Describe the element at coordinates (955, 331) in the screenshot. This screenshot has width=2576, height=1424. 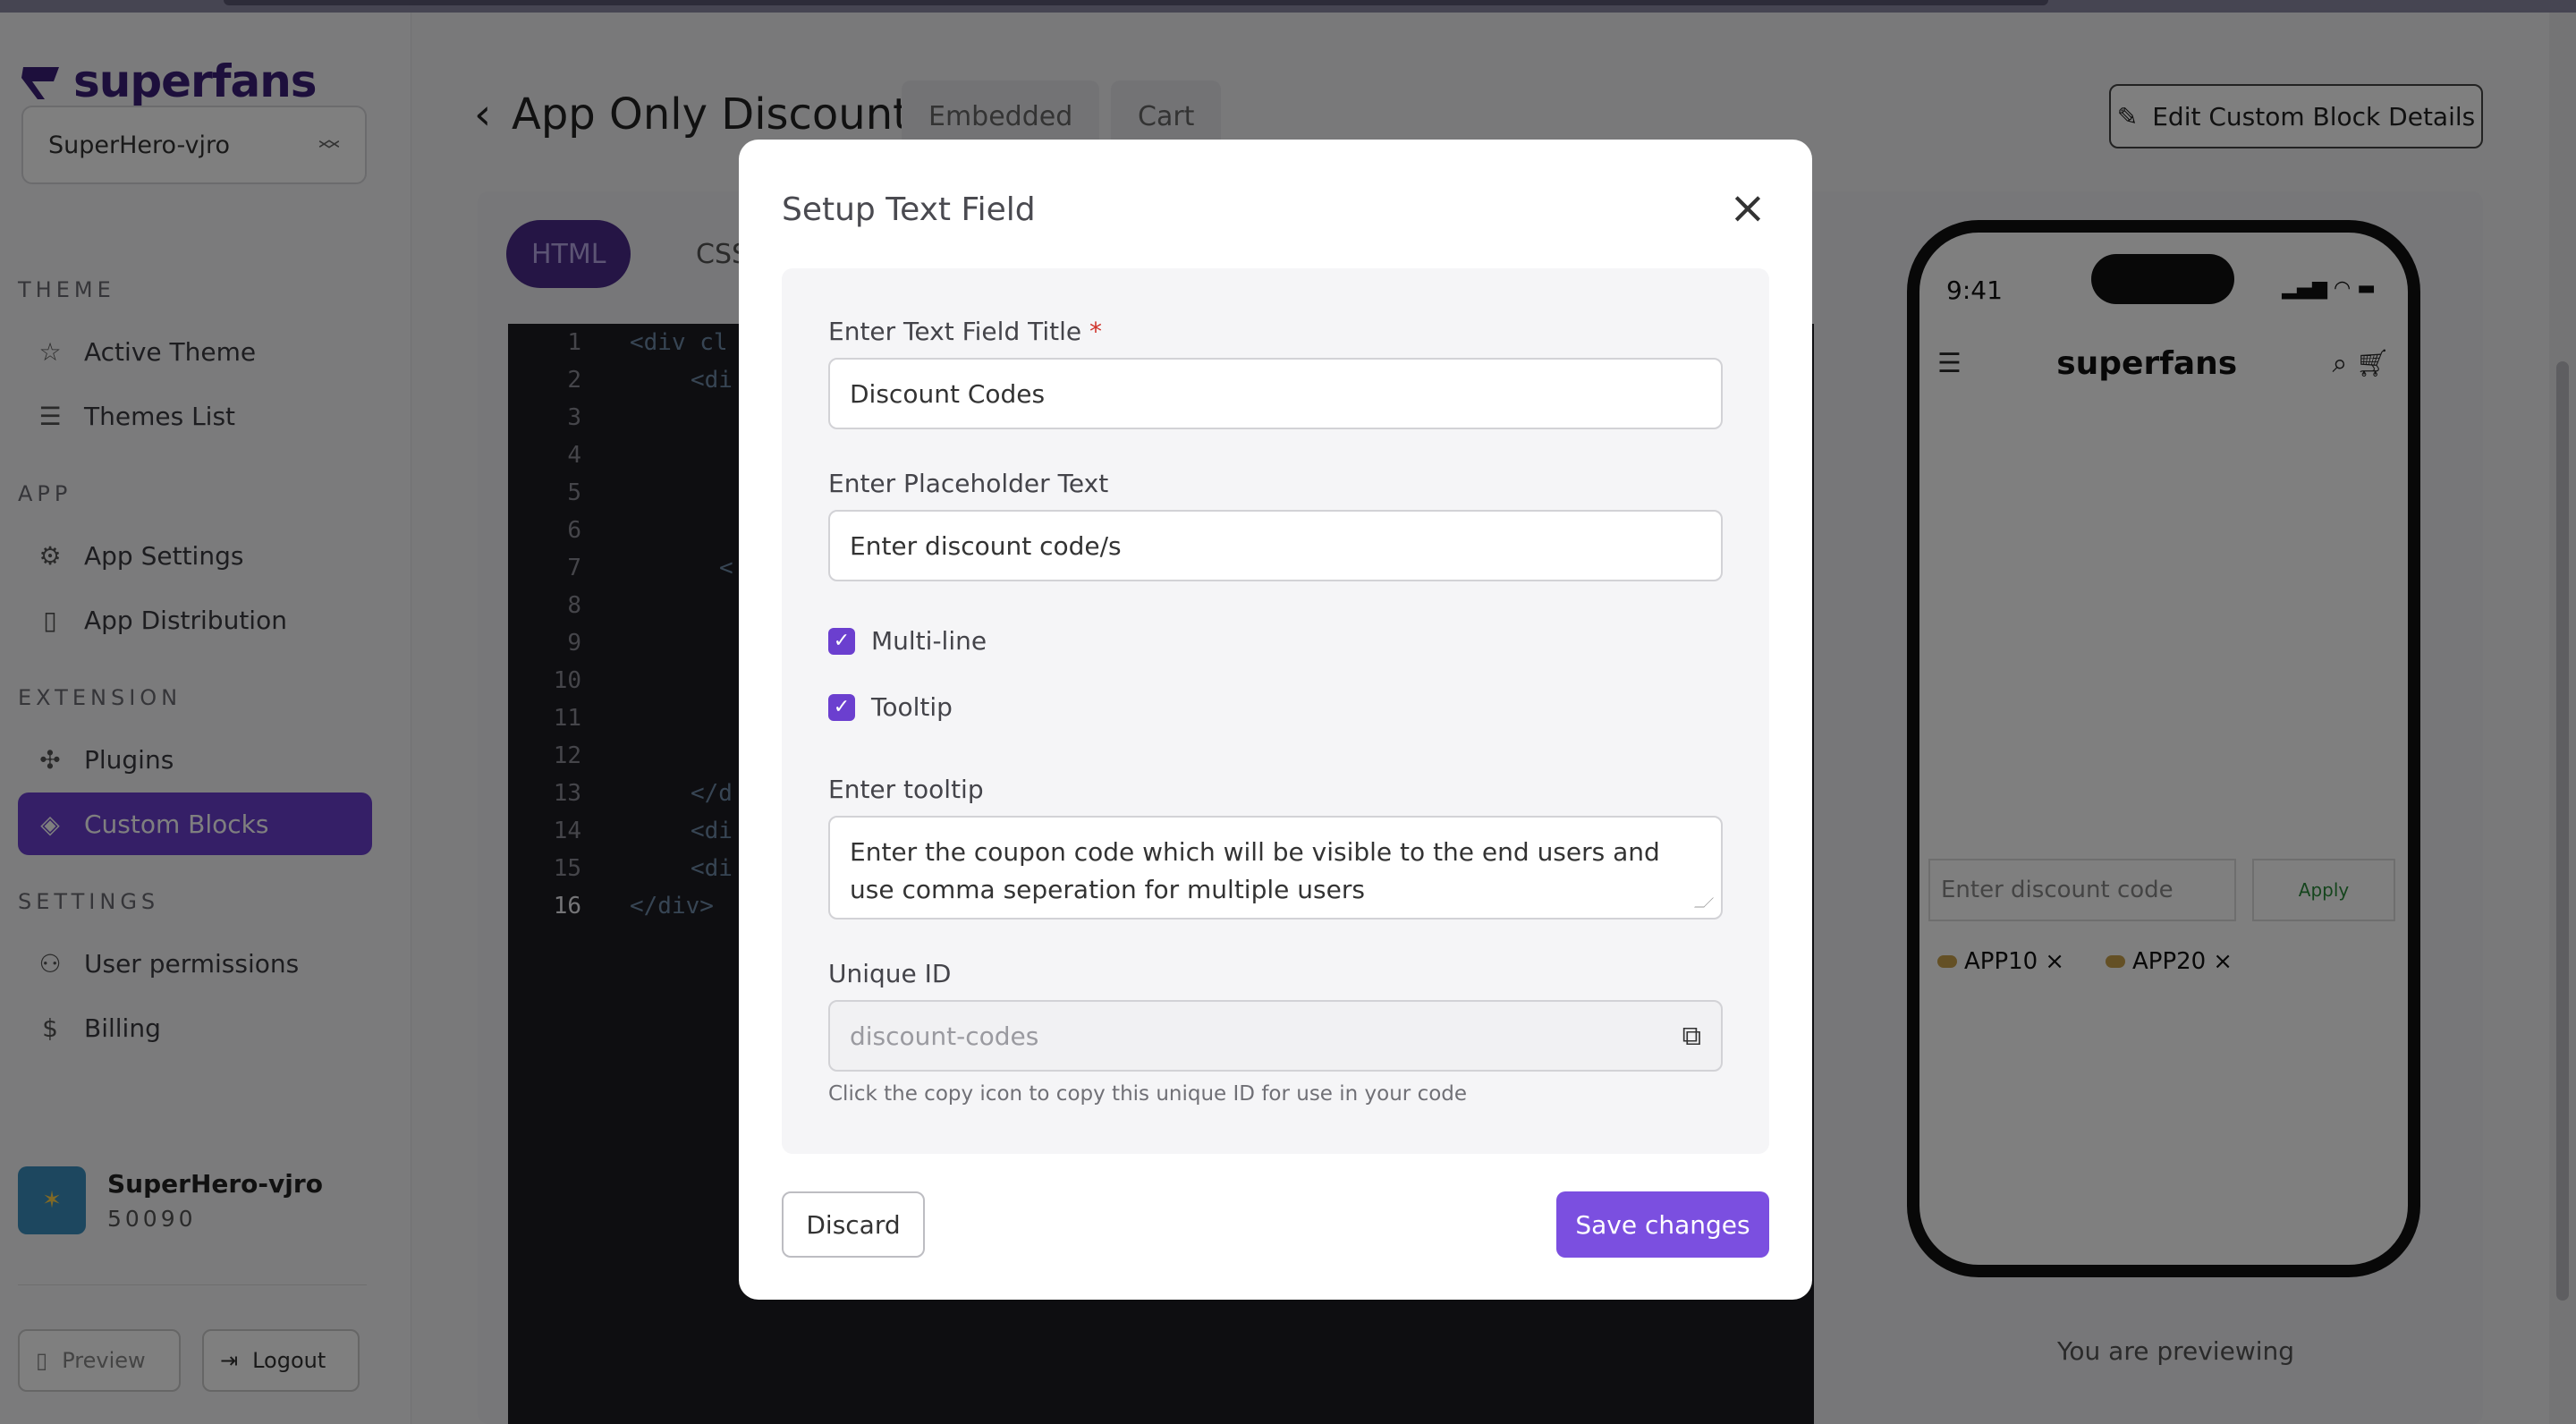
I see `title-field-label-text: Enter Text Field Title` at that location.